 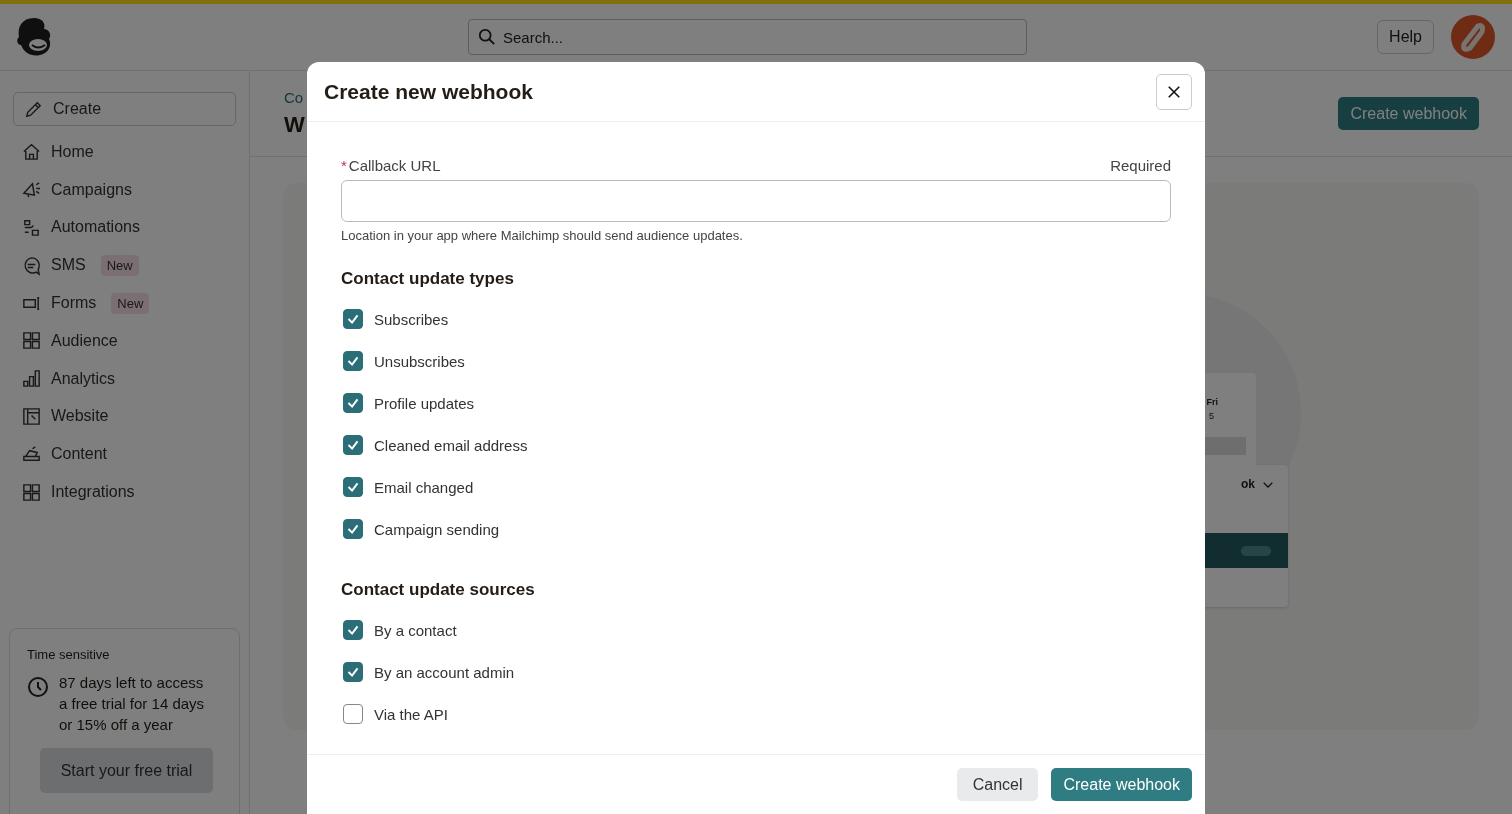 I want to click on checkbox-label: Email changed, so click(x=424, y=487).